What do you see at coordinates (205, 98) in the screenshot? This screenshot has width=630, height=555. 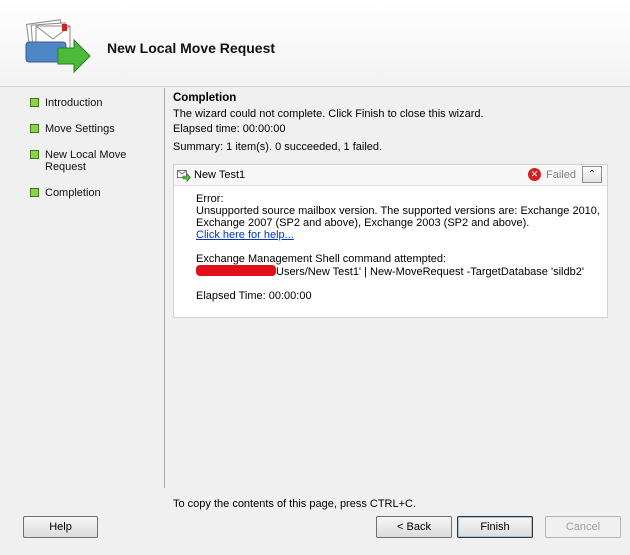 I see `page-title: Completion` at bounding box center [205, 98].